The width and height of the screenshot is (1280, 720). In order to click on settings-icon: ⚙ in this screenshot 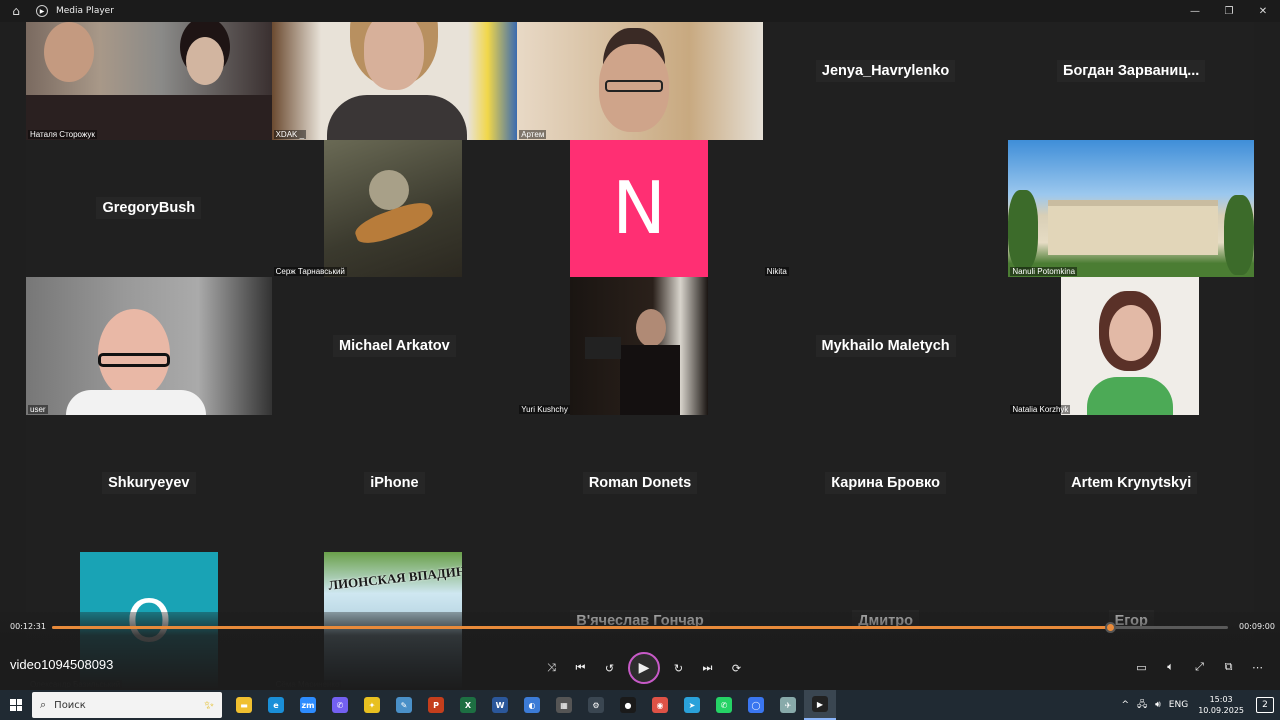, I will do `click(596, 705)`.